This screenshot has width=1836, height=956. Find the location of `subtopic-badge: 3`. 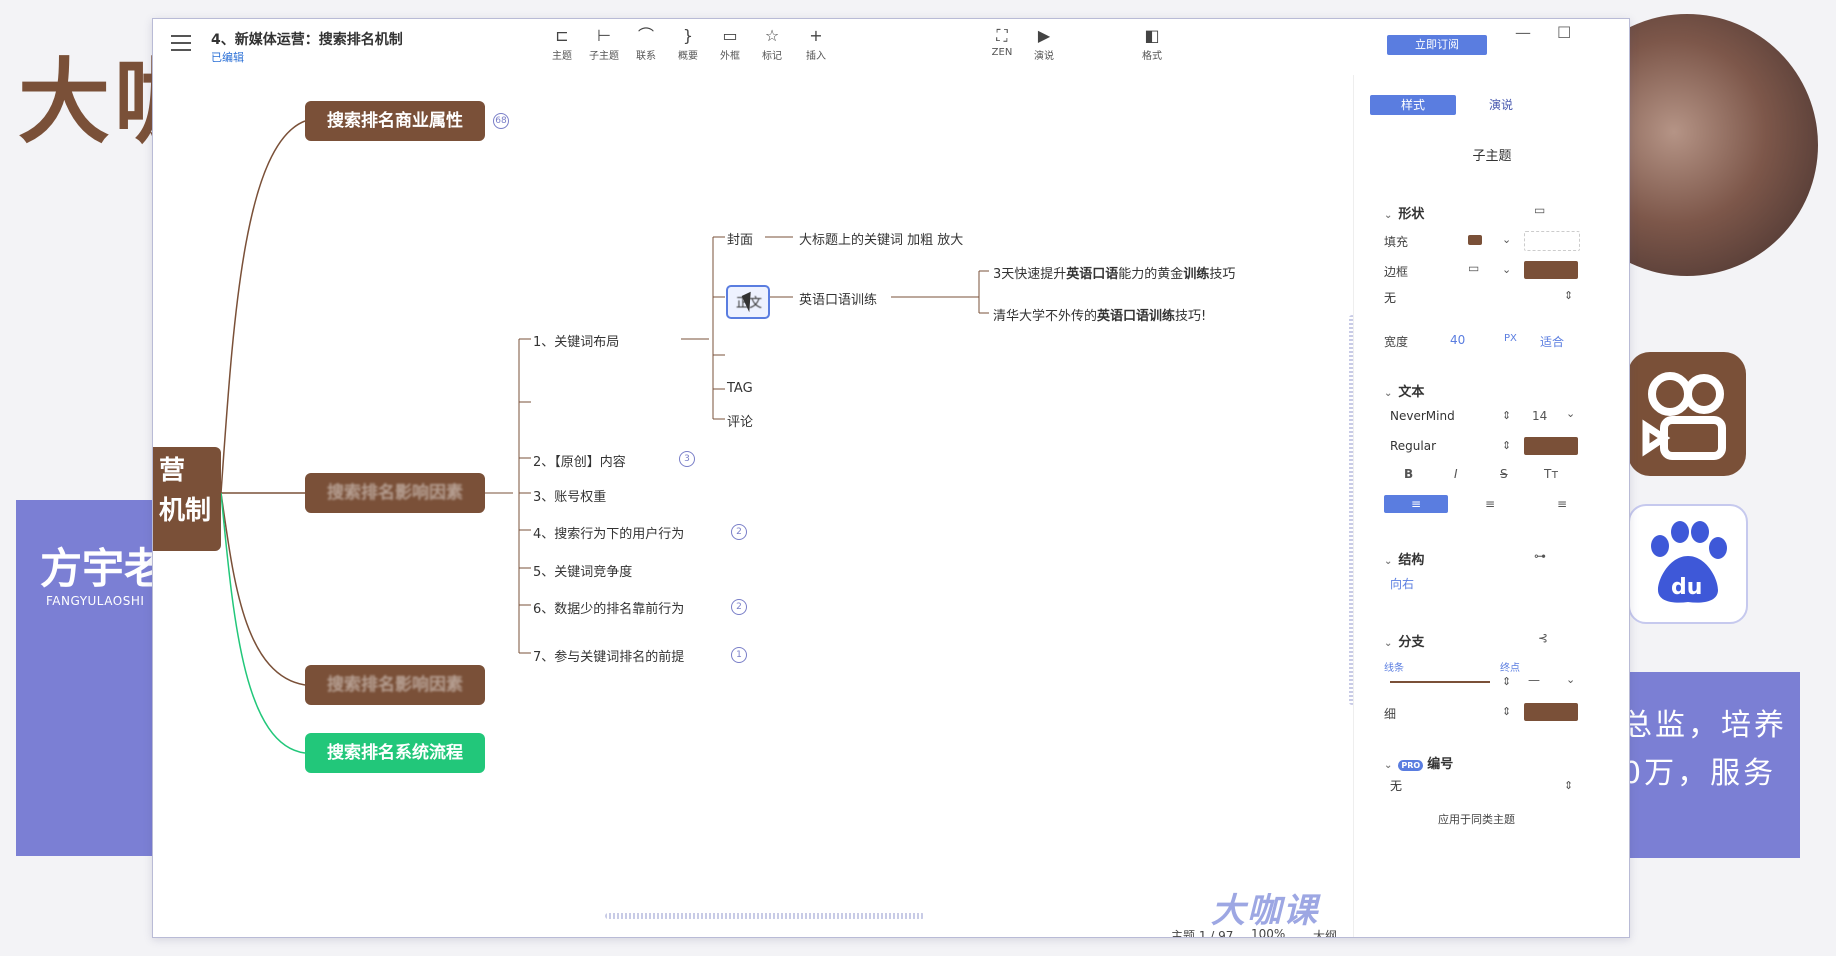

subtopic-badge: 3 is located at coordinates (687, 459).